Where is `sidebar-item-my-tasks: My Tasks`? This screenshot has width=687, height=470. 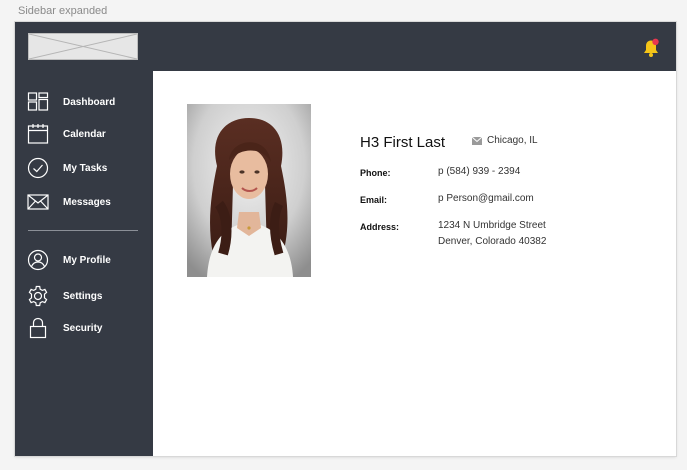 sidebar-item-my-tasks: My Tasks is located at coordinates (84, 169).